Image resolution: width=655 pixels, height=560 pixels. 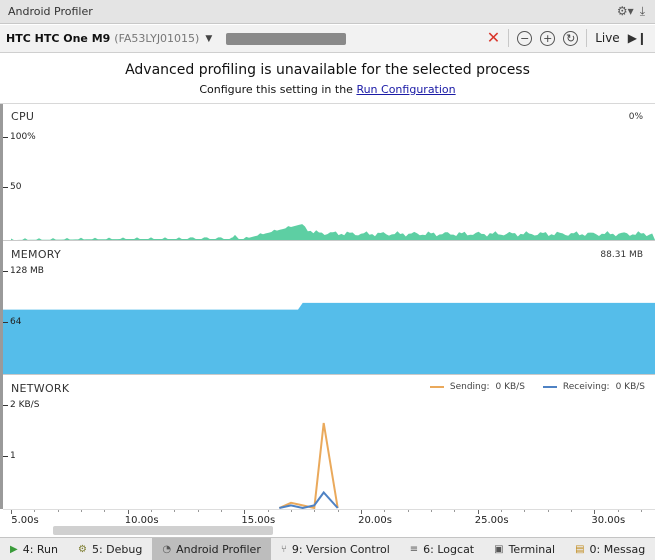 What do you see at coordinates (327, 12) in the screenshot?
I see `window-titlebar: Android Profiler ⚙▾ ⤓` at bounding box center [327, 12].